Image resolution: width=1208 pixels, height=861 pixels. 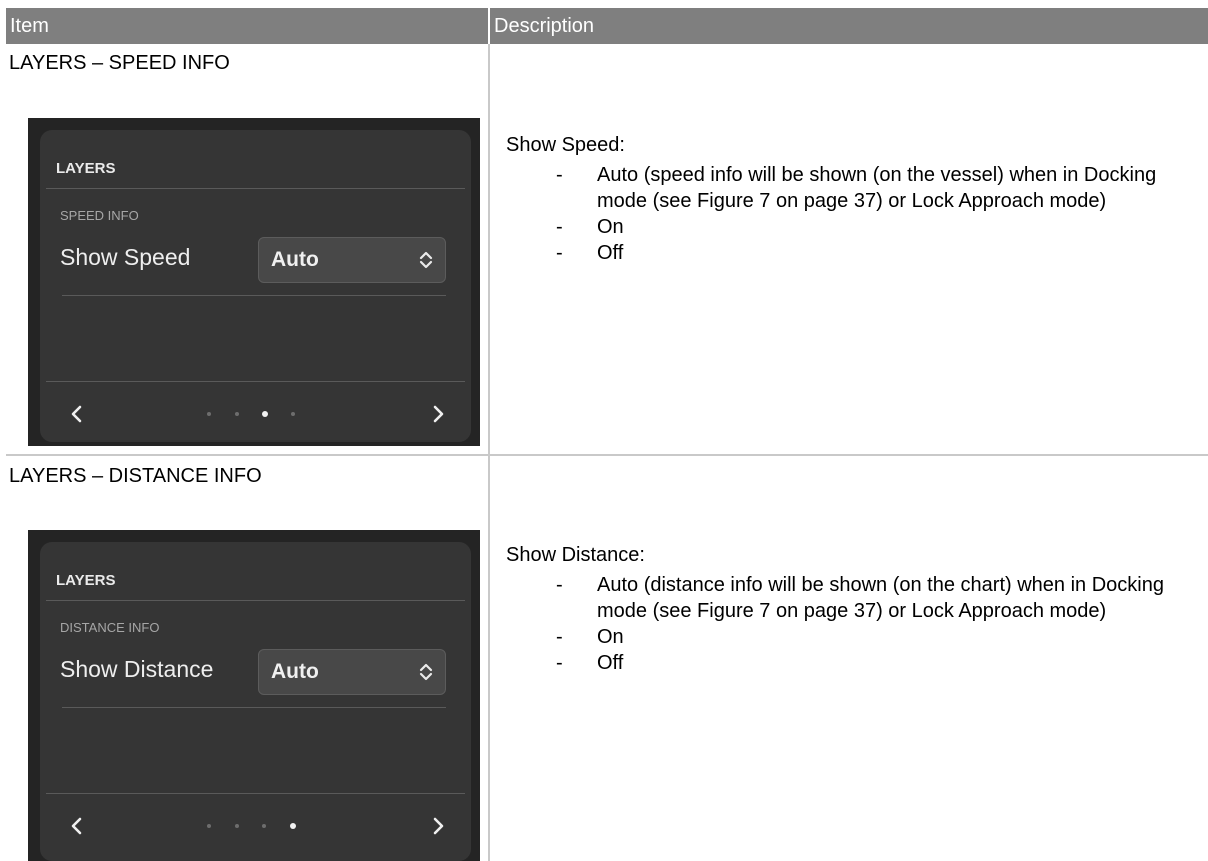 What do you see at coordinates (99, 215) in the screenshot?
I see `section-label: SPEED INFO` at bounding box center [99, 215].